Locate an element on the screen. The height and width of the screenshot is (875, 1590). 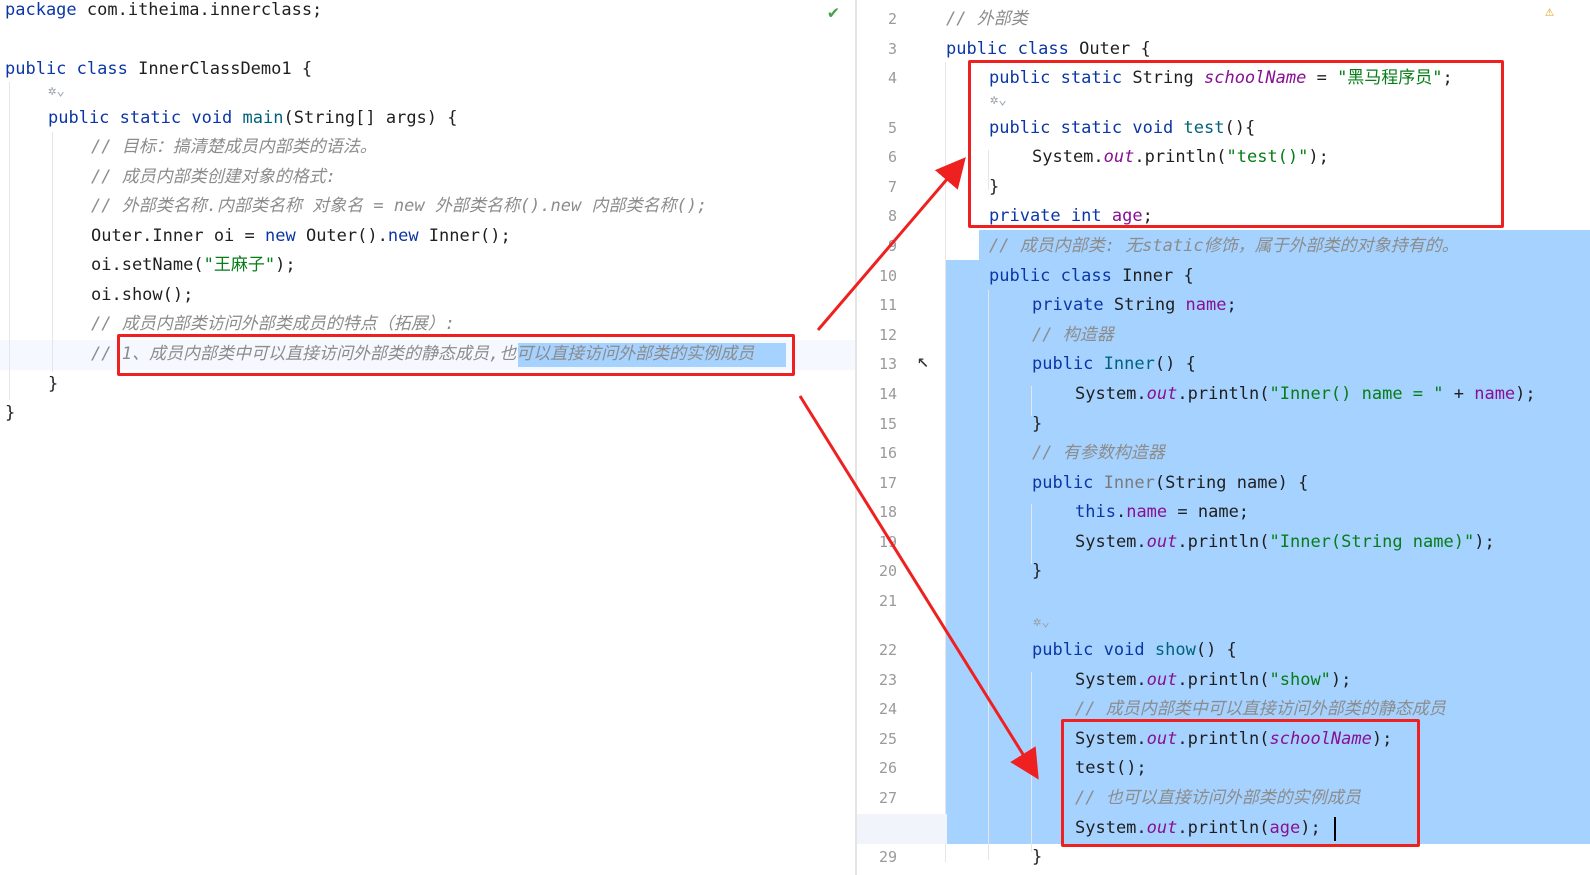
code-token: = name; is located at coordinates (1208, 512).